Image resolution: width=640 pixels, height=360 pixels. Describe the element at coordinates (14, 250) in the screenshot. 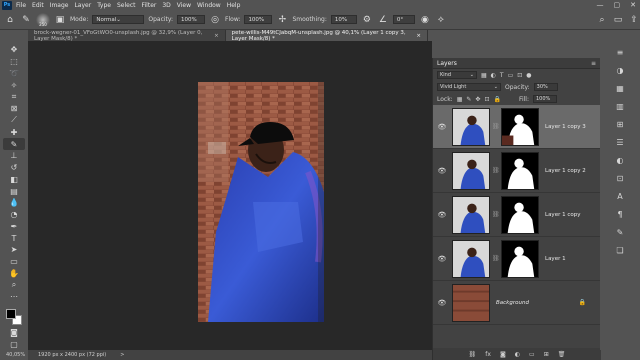

I see `path-select-tool-icon: ➤` at that location.